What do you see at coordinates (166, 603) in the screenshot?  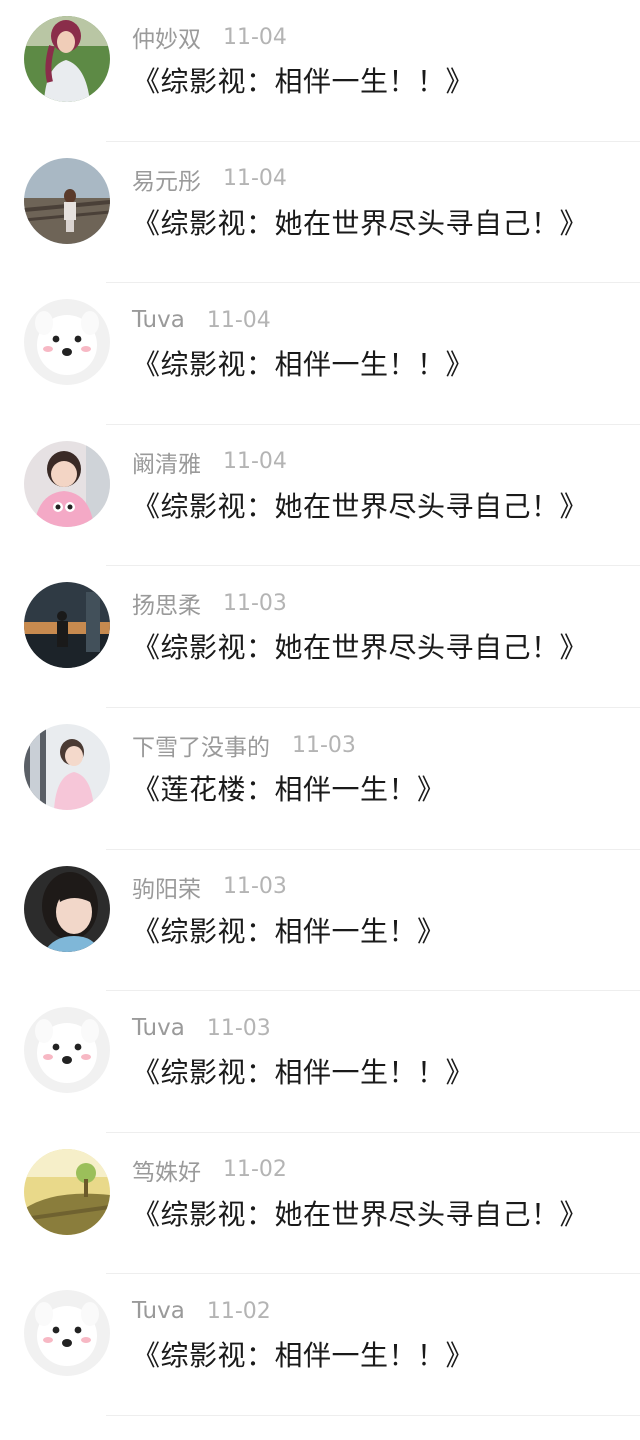 I see `user-name: 扬思柔` at bounding box center [166, 603].